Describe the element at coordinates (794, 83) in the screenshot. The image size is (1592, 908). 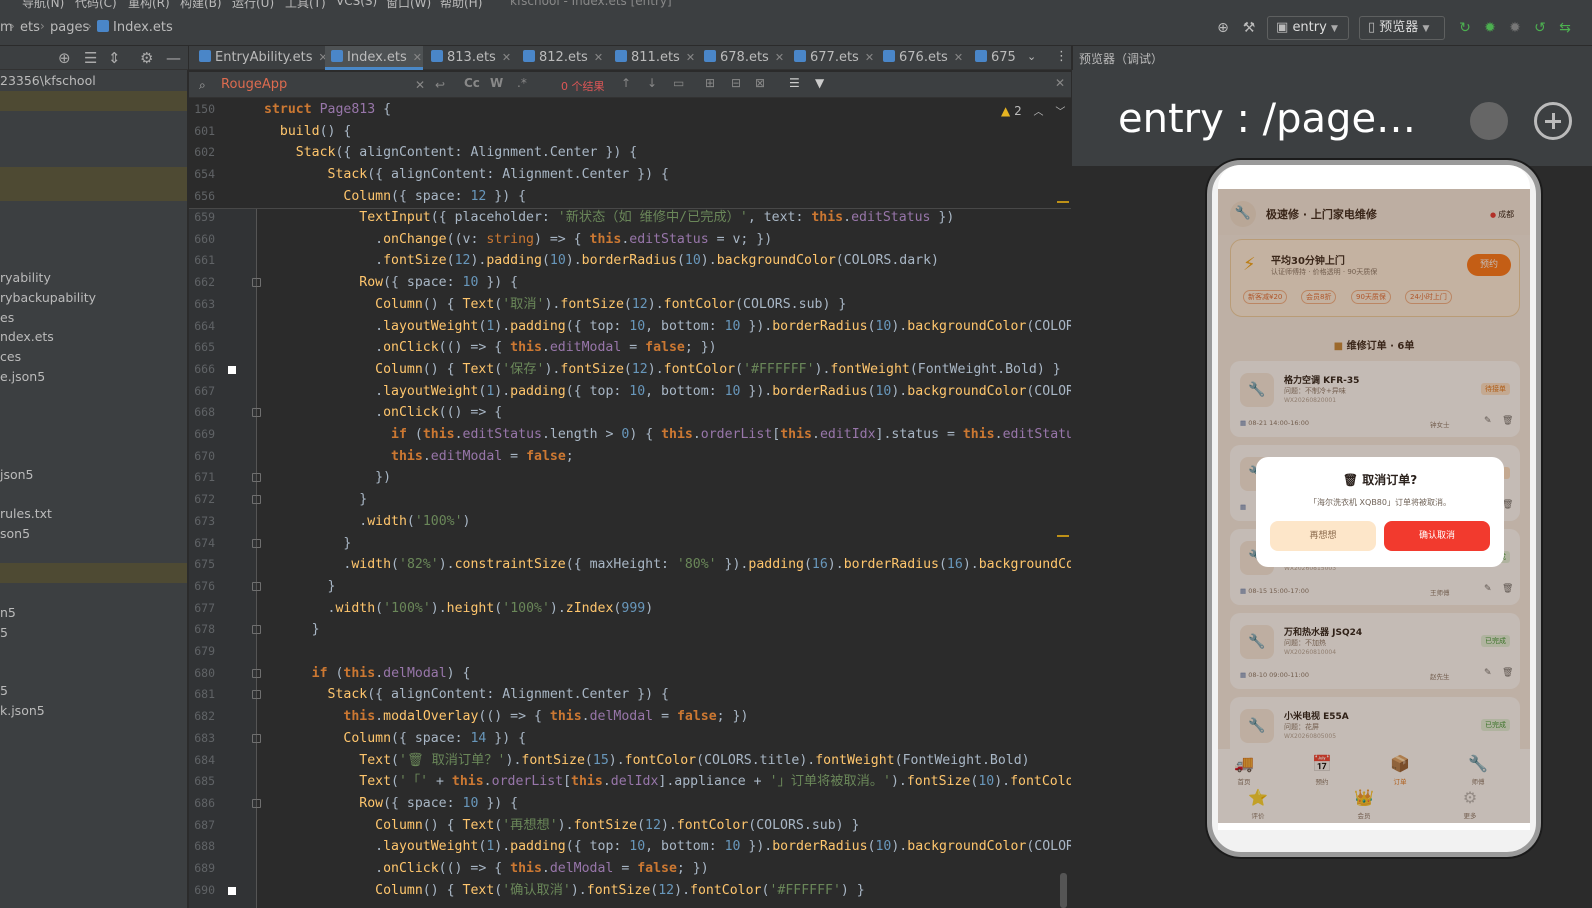
I see `filter-options-icon: ☰` at that location.